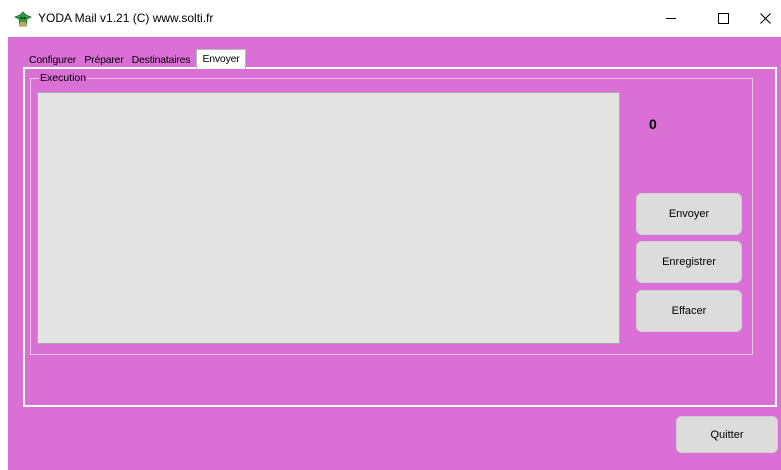 This screenshot has height=470, width=781. I want to click on execution-group-label: Execution, so click(63, 78).